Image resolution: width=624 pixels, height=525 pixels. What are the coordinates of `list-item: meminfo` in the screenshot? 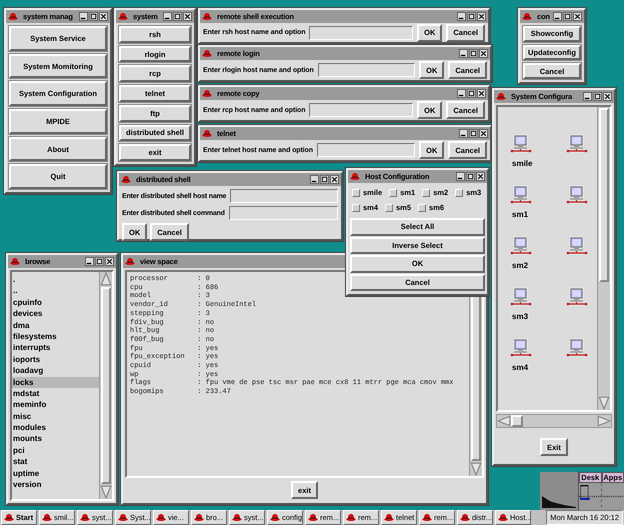 It's located at (55, 405).